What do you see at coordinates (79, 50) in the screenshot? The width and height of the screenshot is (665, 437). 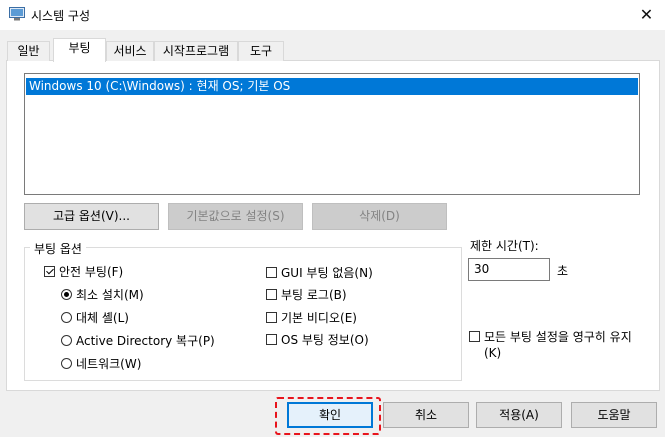 I see `tab-boot: 부팅` at bounding box center [79, 50].